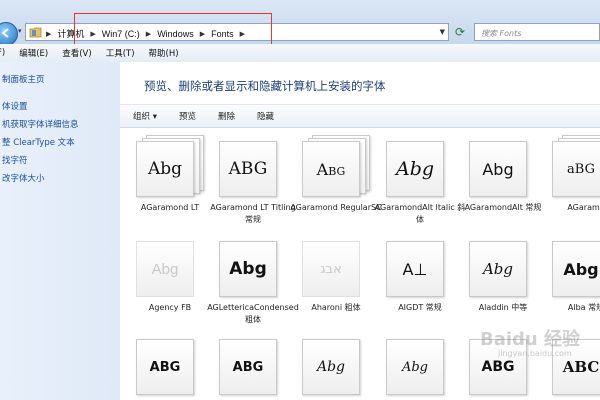 Image resolution: width=600 pixels, height=400 pixels. I want to click on font-sample-text: אבג, so click(331, 269).